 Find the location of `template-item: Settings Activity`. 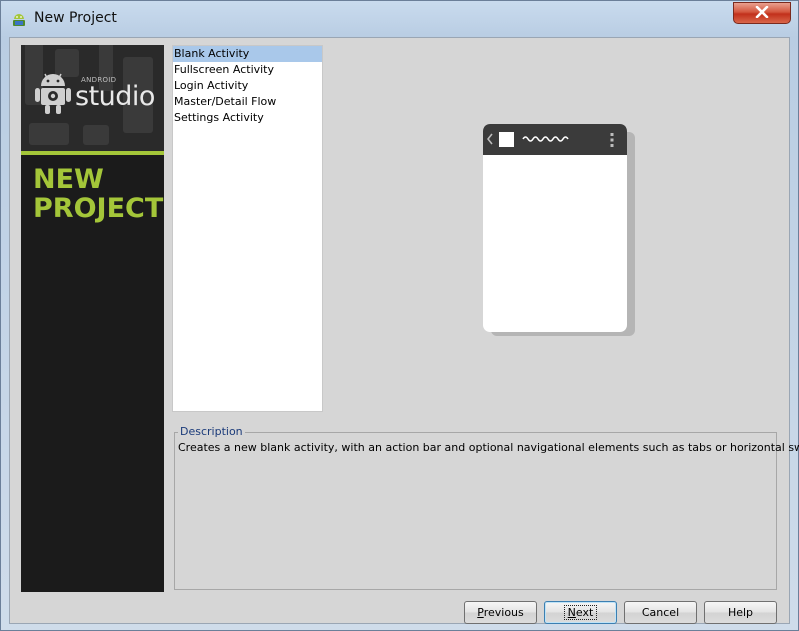

template-item: Settings Activity is located at coordinates (247, 118).